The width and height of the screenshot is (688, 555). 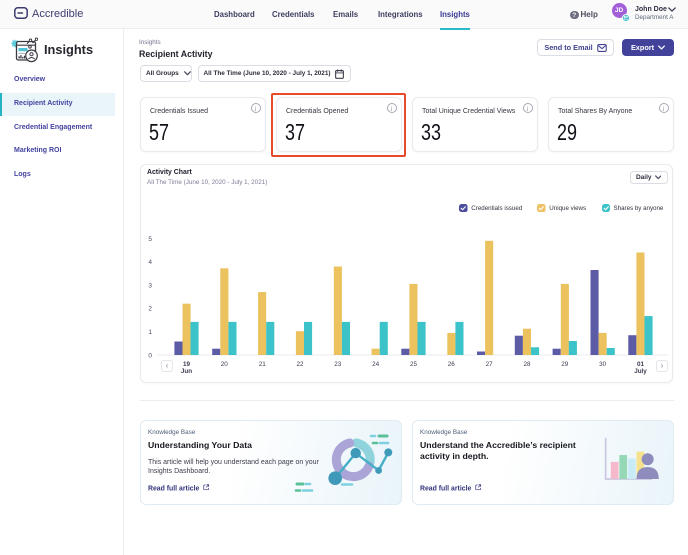 I want to click on svg-text: 19, so click(x=186, y=364).